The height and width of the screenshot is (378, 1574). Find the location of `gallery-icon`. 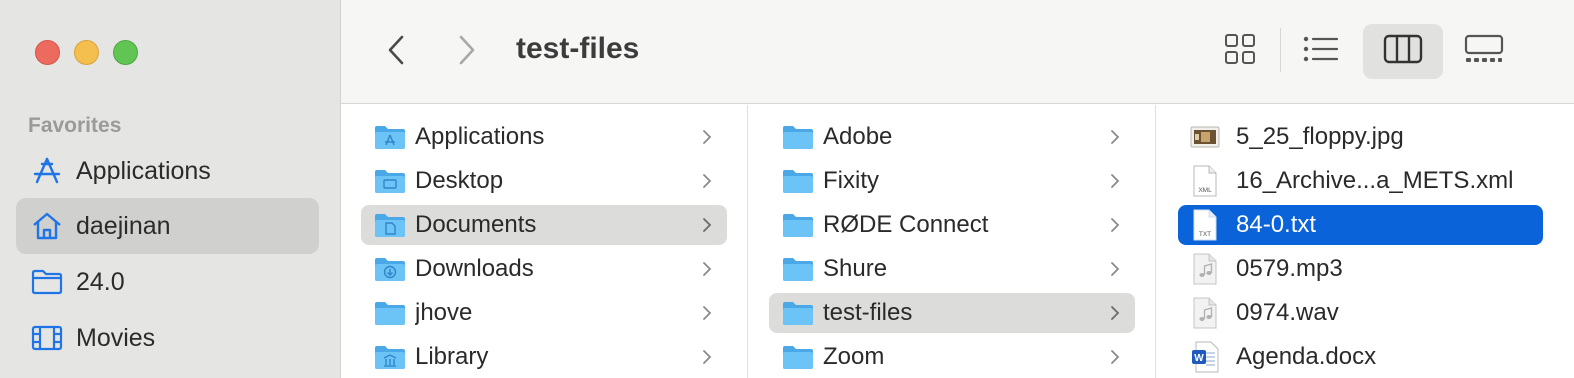

gallery-icon is located at coordinates (1484, 51).